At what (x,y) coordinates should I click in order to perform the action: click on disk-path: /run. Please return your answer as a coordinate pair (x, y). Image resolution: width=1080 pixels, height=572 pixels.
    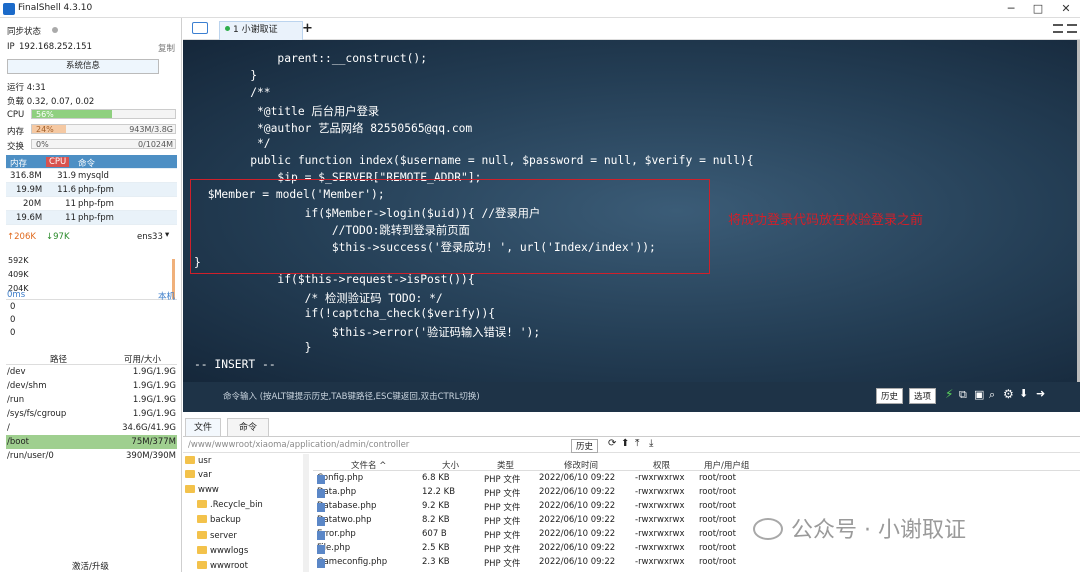
    Looking at the image, I should click on (16, 400).